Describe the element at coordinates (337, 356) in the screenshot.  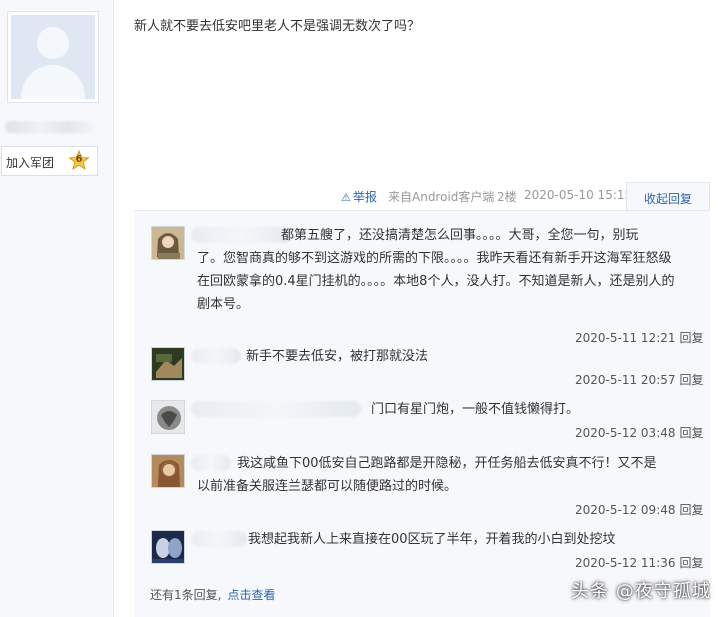
I see `reply-text: 新手不要去低安，被打那就没法` at that location.